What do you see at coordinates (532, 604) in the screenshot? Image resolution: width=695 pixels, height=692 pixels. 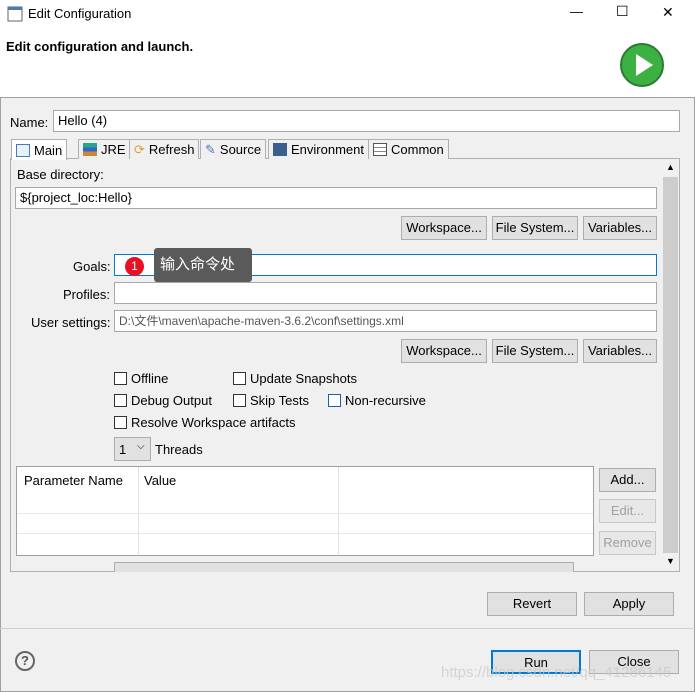 I see `revert-button: Revert` at bounding box center [532, 604].